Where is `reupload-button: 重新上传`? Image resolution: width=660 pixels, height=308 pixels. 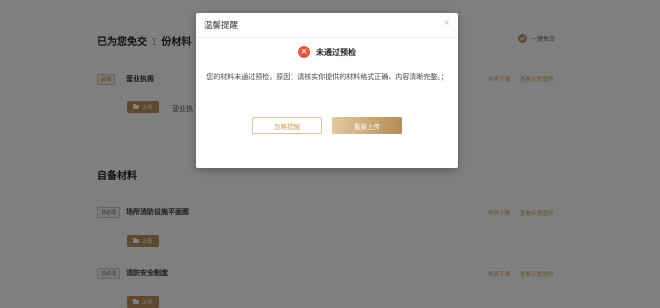
reupload-button: 重新上传 is located at coordinates (367, 125).